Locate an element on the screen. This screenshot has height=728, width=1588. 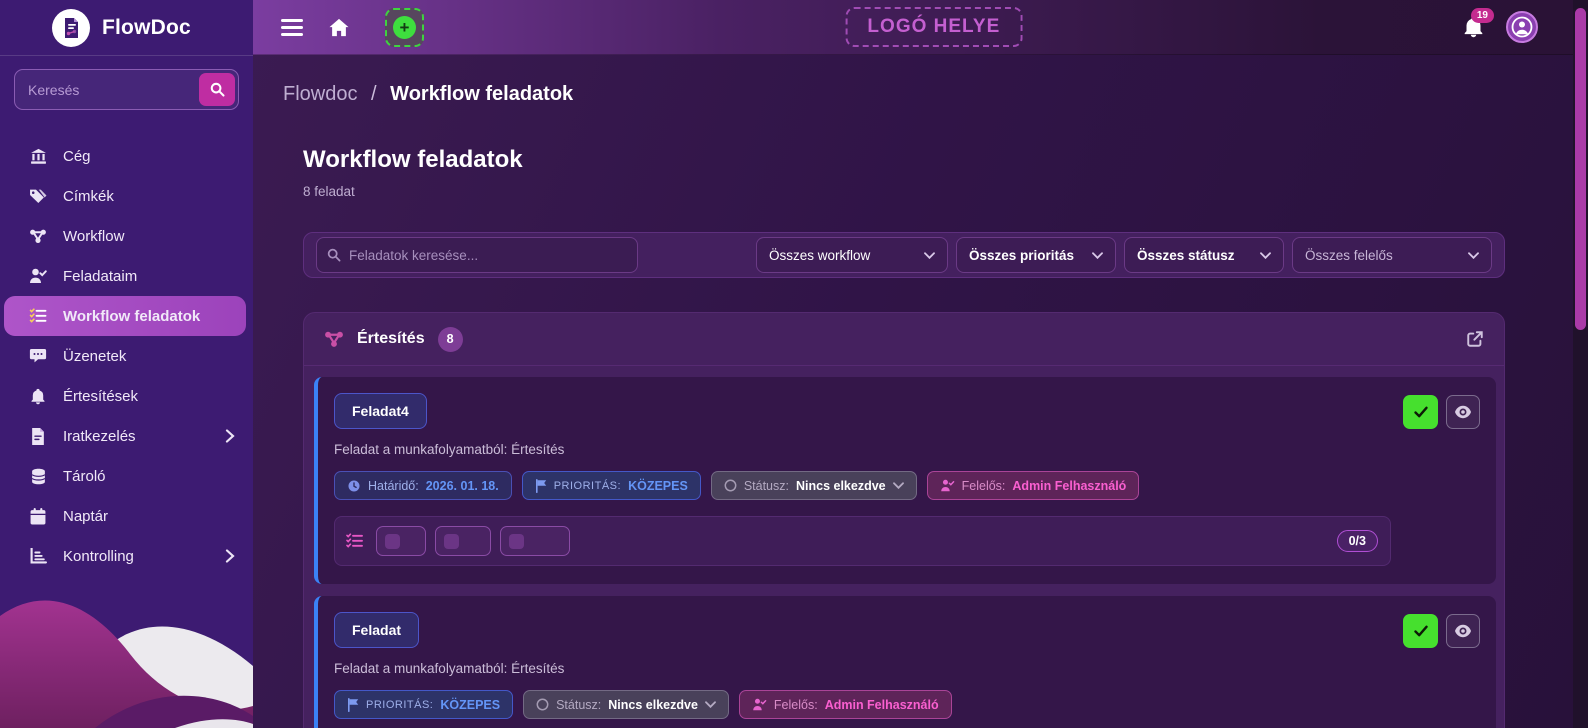
sidebar-item-feladataim: Feladataim is located at coordinates (126, 276).